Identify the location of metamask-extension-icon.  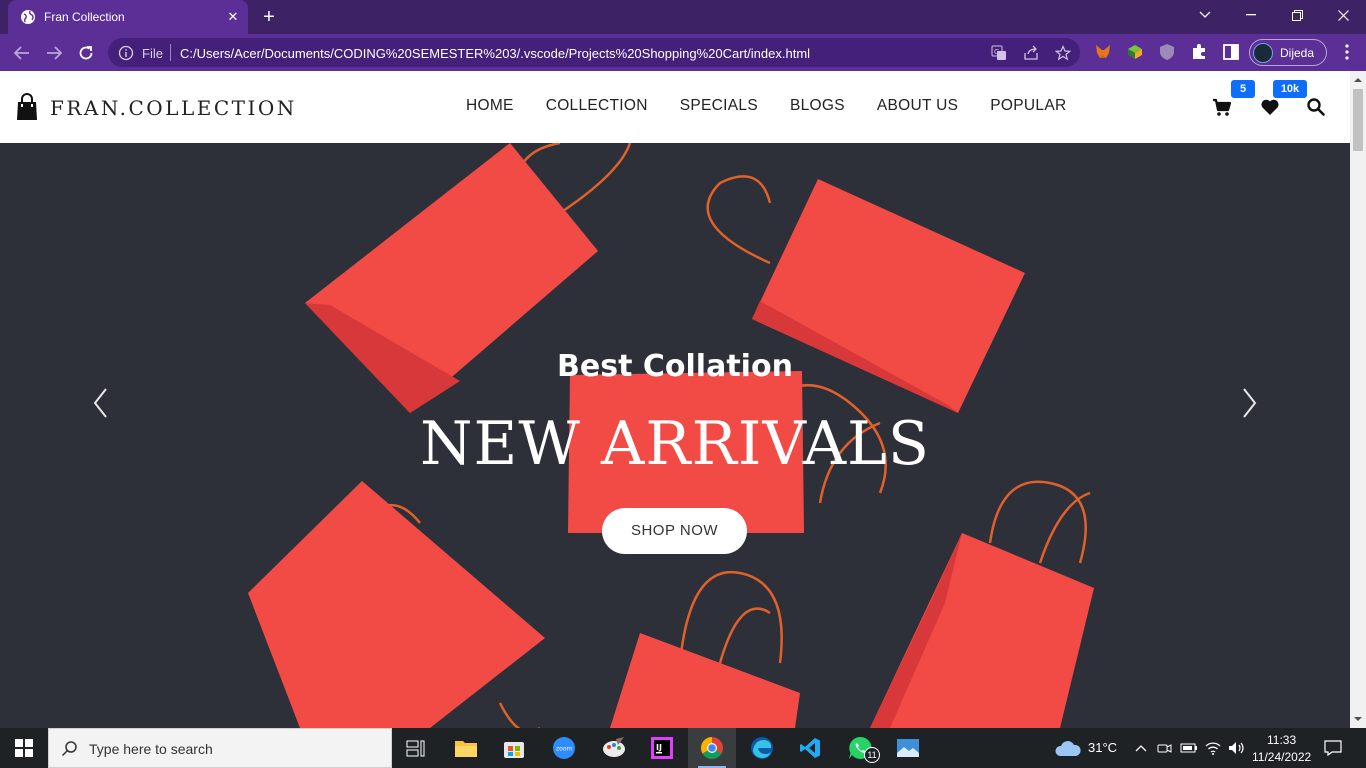
(1103, 52).